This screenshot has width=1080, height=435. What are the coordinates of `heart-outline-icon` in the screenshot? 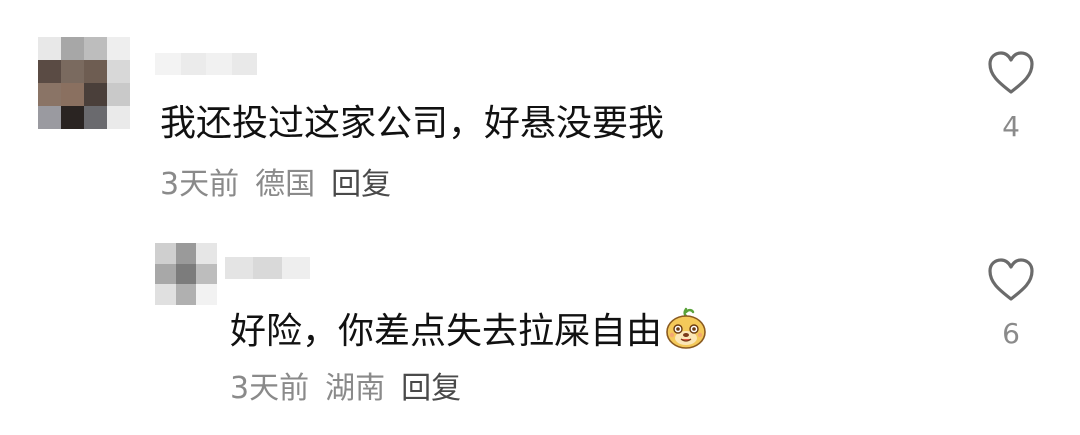 It's located at (1011, 279).